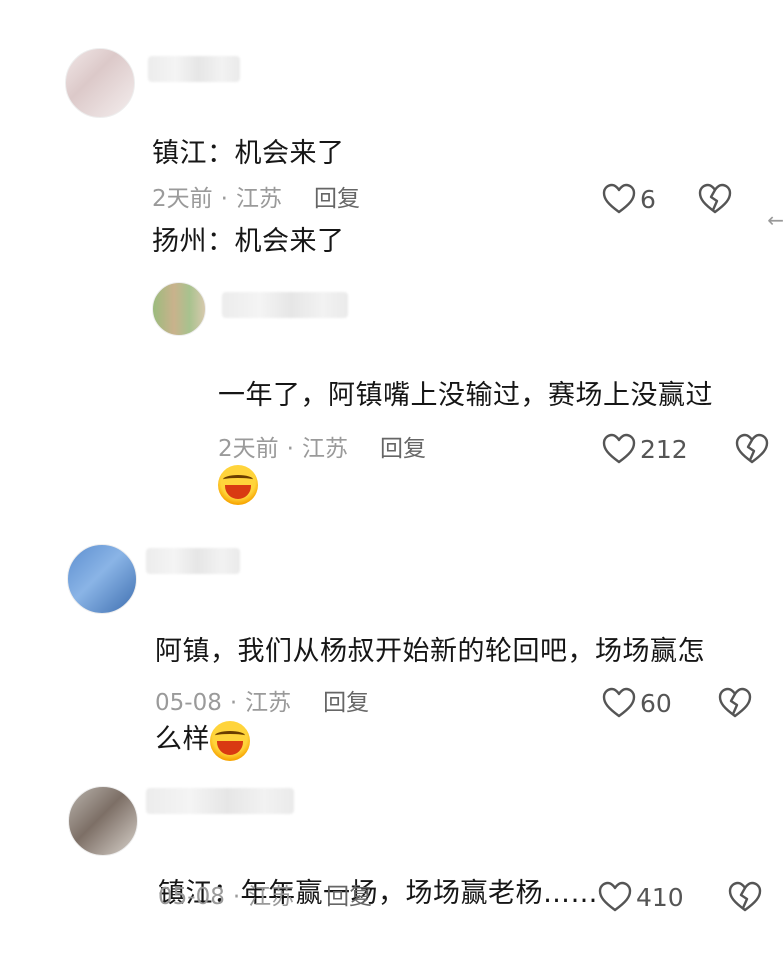 The width and height of the screenshot is (784, 960). Describe the element at coordinates (660, 897) in the screenshot. I see `like-count: 410` at that location.